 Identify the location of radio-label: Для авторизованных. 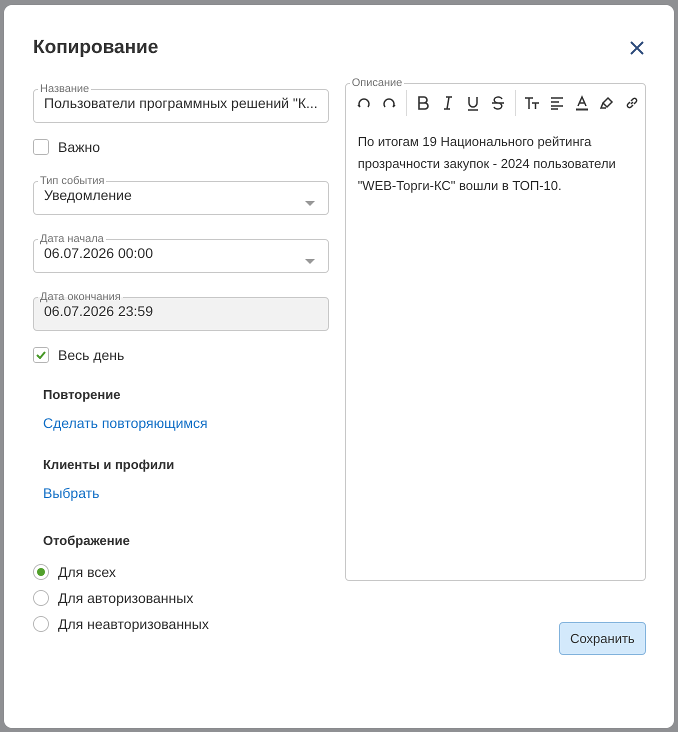
(126, 598).